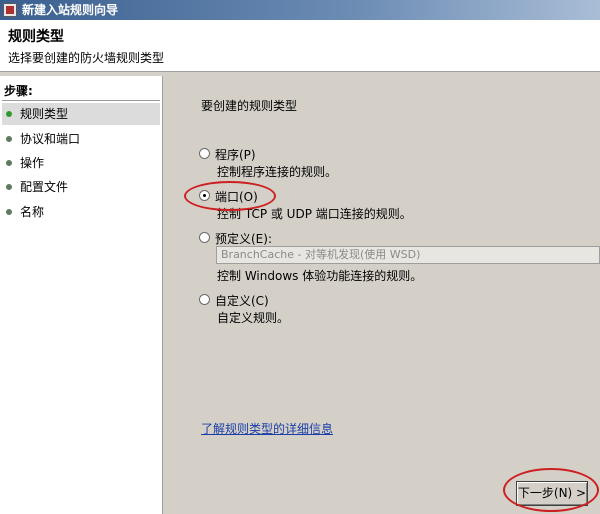  What do you see at coordinates (204, 237) in the screenshot?
I see `predefined-radio` at bounding box center [204, 237].